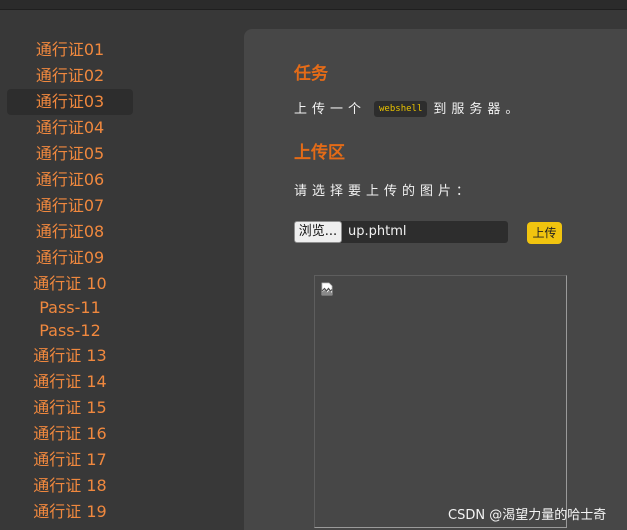 The image size is (627, 530). Describe the element at coordinates (311, 74) in the screenshot. I see `task-heading: 任务` at that location.